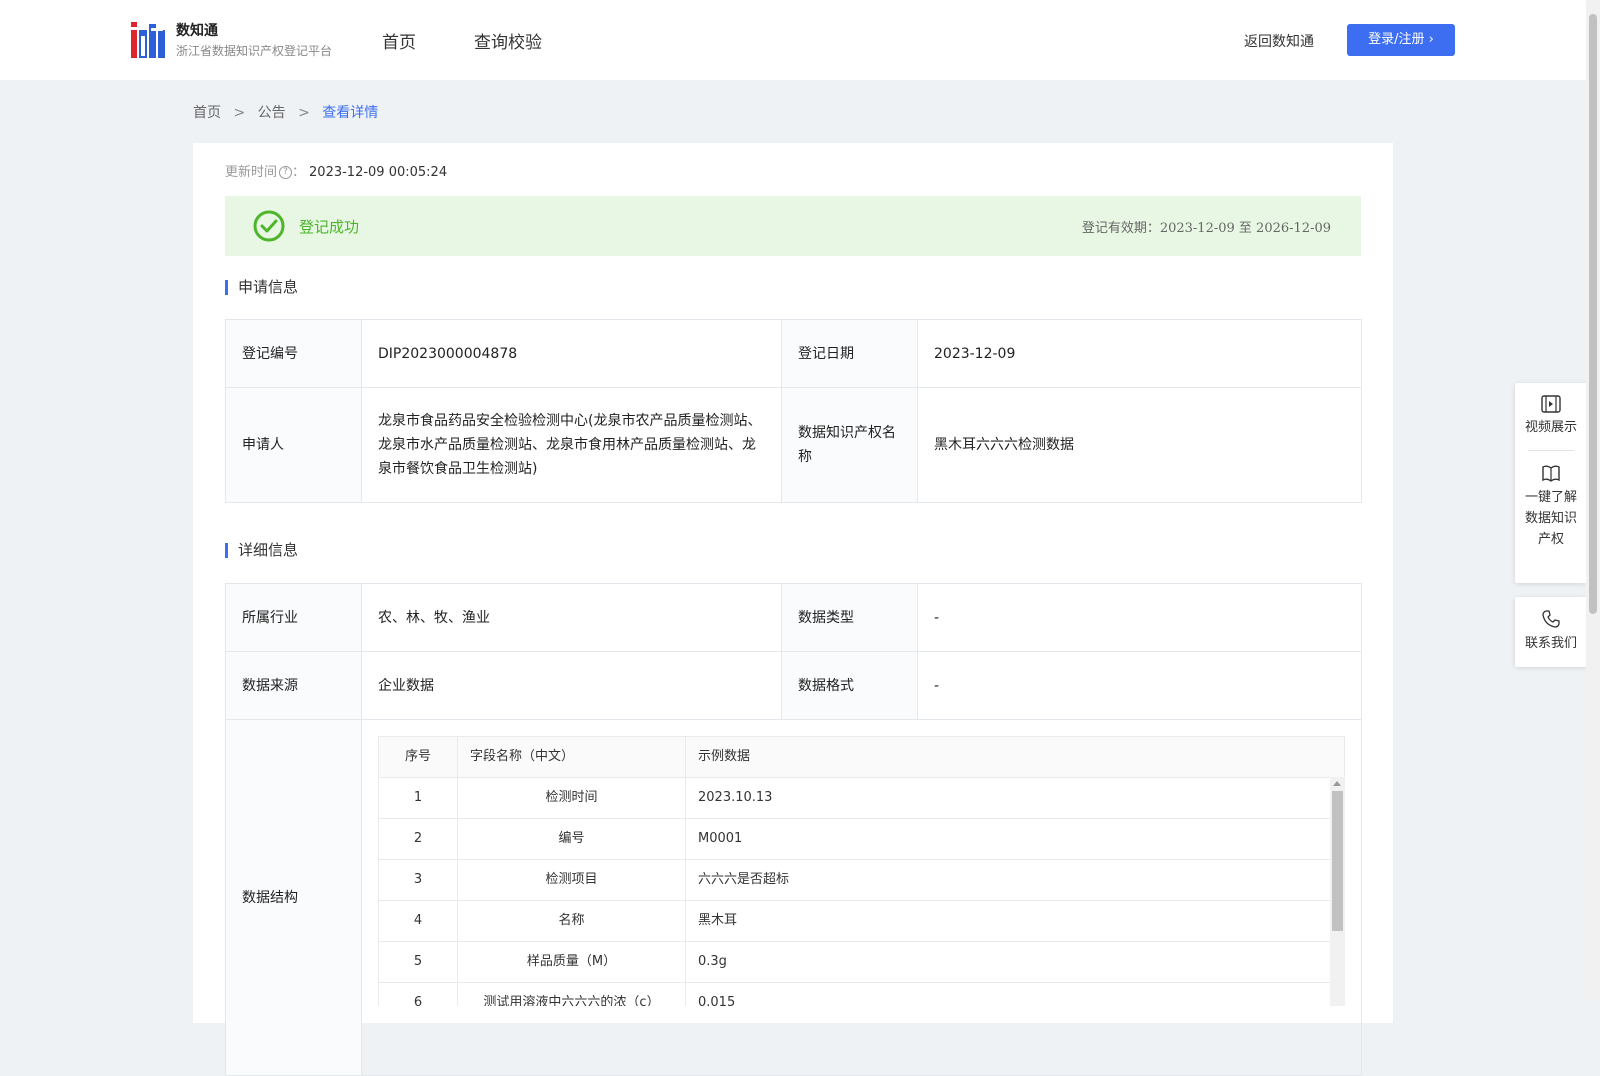 This screenshot has width=1600, height=1076. Describe the element at coordinates (571, 921) in the screenshot. I see `cell-field-name: 名称` at that location.